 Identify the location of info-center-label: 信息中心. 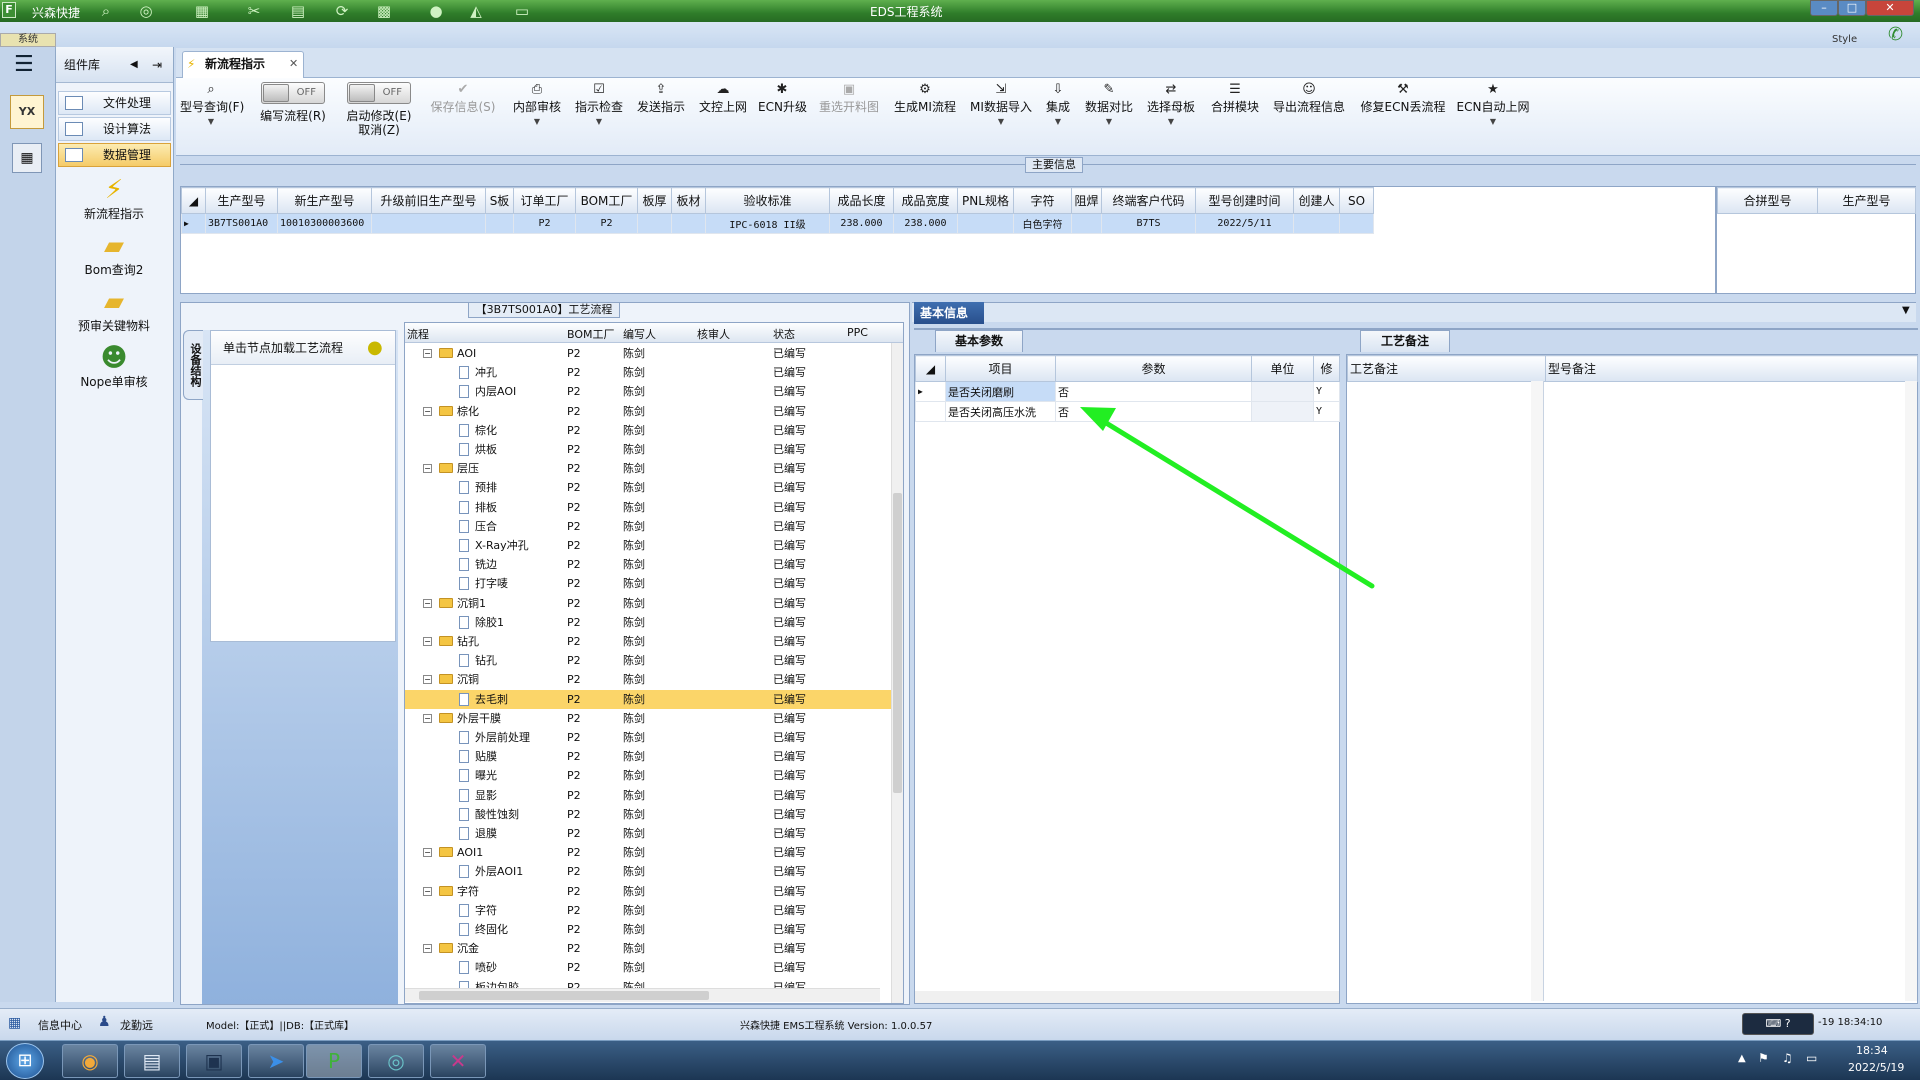
(60, 1025).